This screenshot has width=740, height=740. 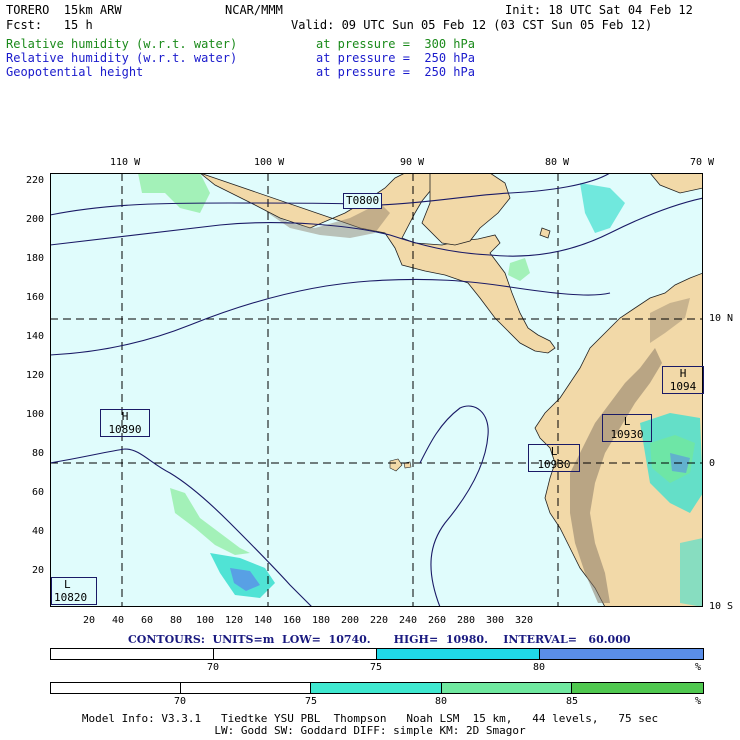 I want to click on y-tick: 80, so click(x=37, y=453).